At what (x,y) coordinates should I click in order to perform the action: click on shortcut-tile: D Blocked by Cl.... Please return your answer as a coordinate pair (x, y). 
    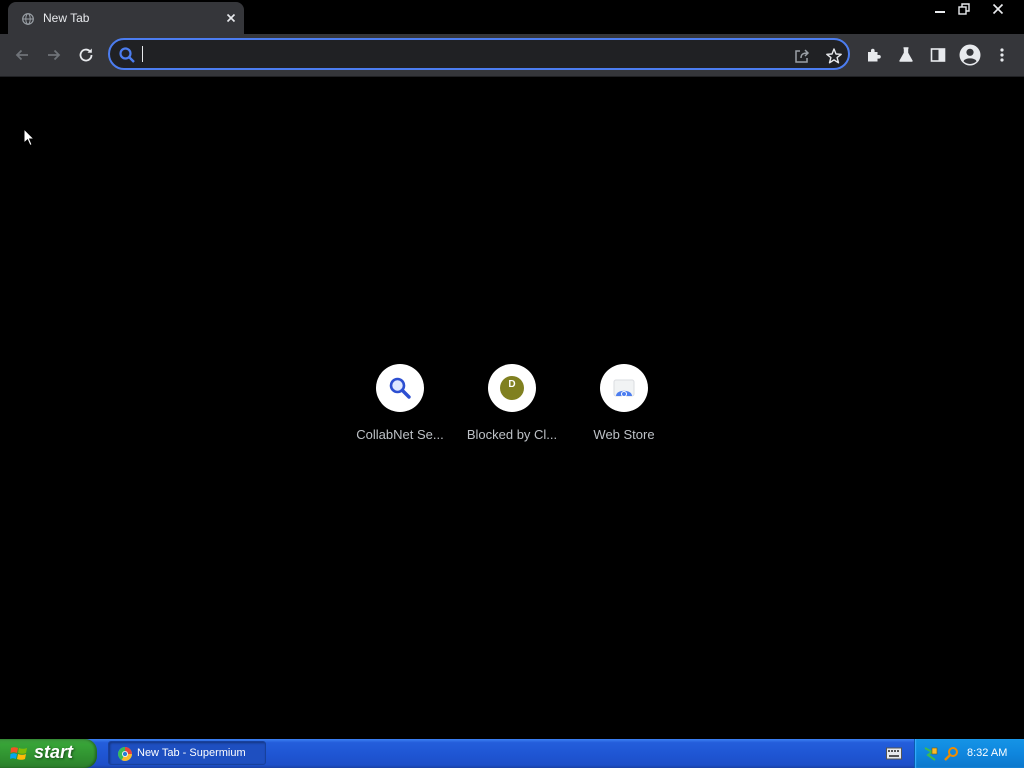
    Looking at the image, I should click on (512, 409).